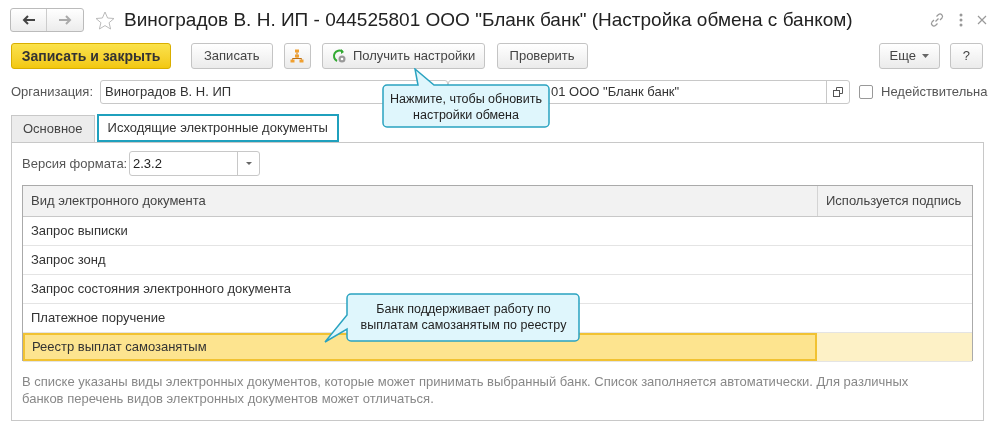  Describe the element at coordinates (53, 128) in the screenshot. I see `tab: Основное` at that location.